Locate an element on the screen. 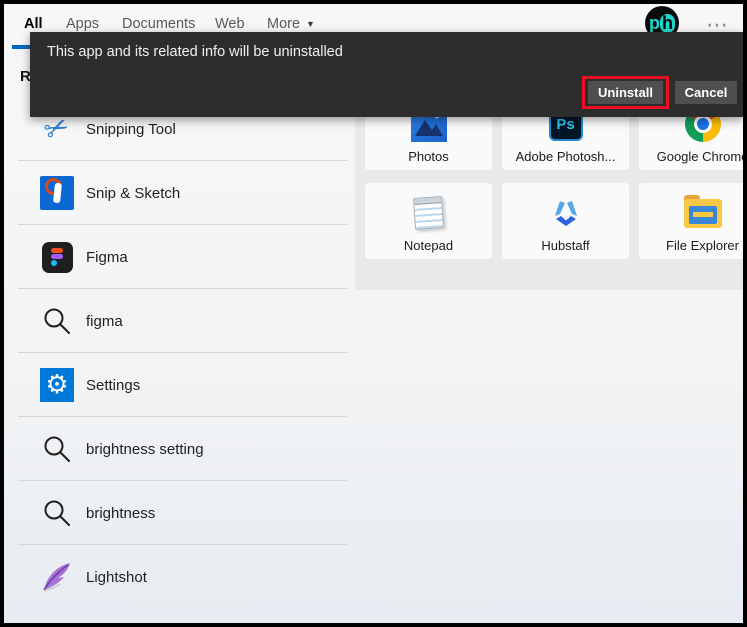 Image resolution: width=747 pixels, height=627 pixels. search-result-row: Figma is located at coordinates (178, 257).